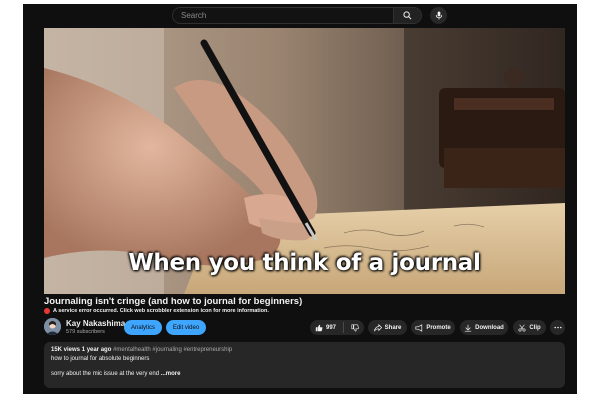  What do you see at coordinates (47, 311) in the screenshot?
I see `error-icon` at bounding box center [47, 311].